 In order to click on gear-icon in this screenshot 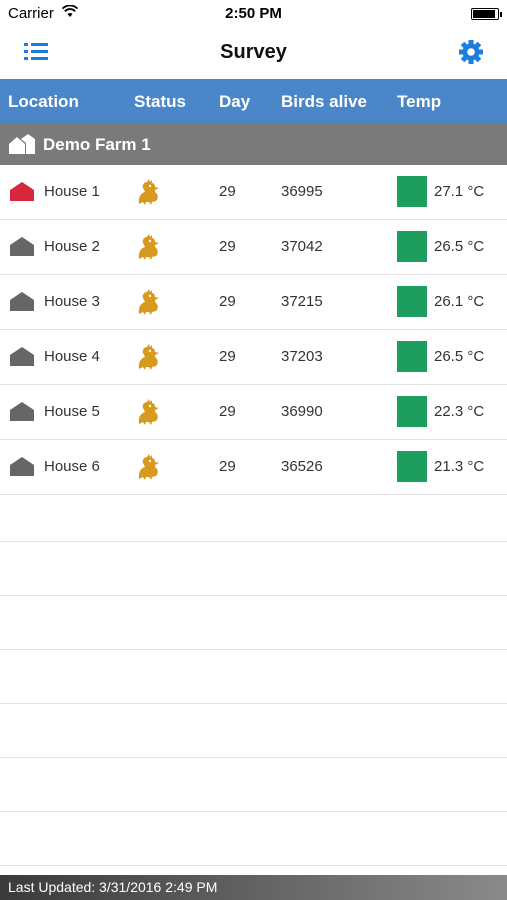, I will do `click(471, 52)`.